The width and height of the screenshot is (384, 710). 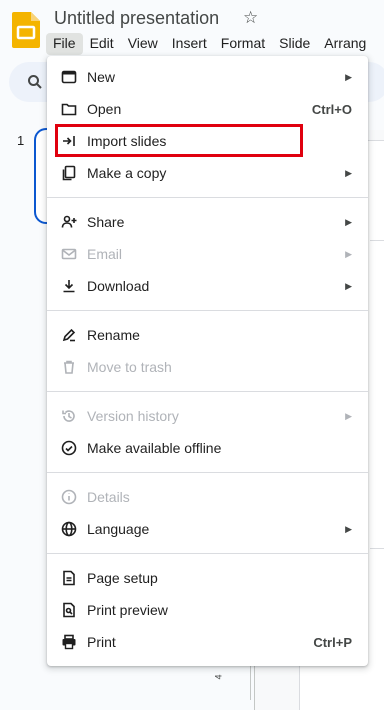 I want to click on menu-format: Format, so click(x=243, y=44).